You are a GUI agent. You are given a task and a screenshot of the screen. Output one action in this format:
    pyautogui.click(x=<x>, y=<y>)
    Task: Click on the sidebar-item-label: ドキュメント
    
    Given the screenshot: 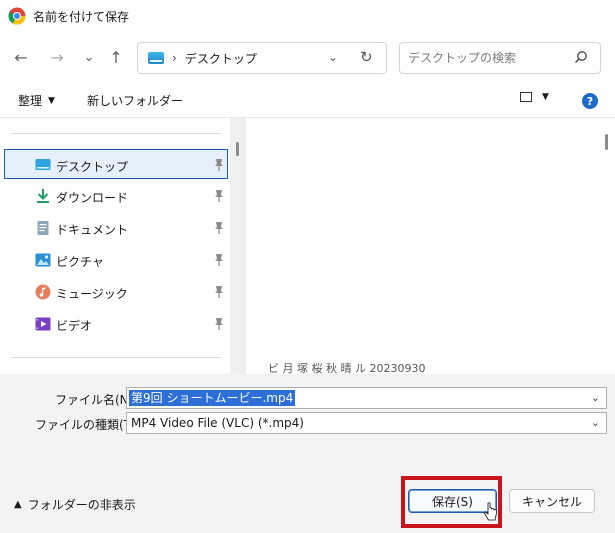 What is the action you would take?
    pyautogui.click(x=92, y=230)
    